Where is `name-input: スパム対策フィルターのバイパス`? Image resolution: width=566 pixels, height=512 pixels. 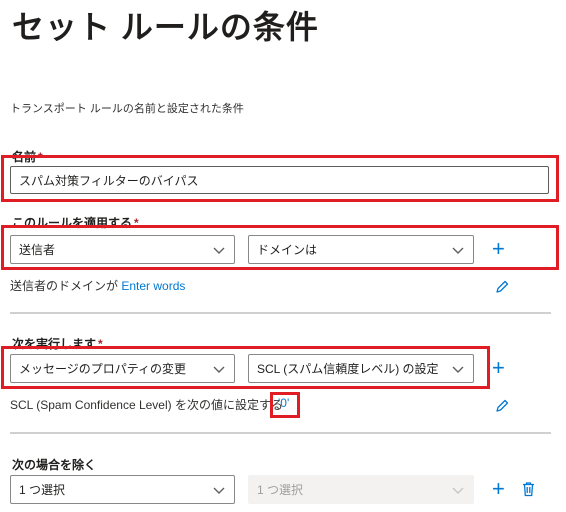
name-input: スパム対策フィルターのバイパス is located at coordinates (279, 180).